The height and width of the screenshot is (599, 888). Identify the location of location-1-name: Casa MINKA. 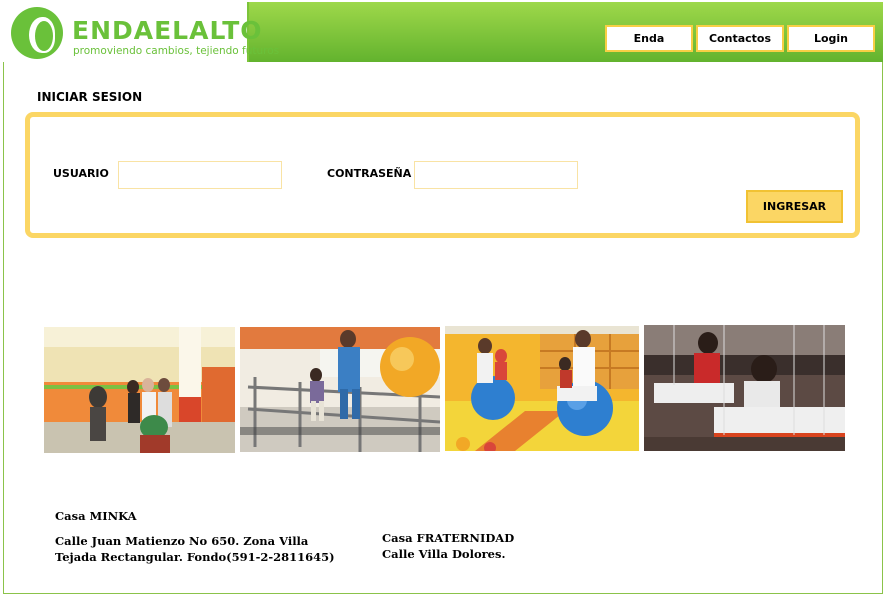
(96, 516).